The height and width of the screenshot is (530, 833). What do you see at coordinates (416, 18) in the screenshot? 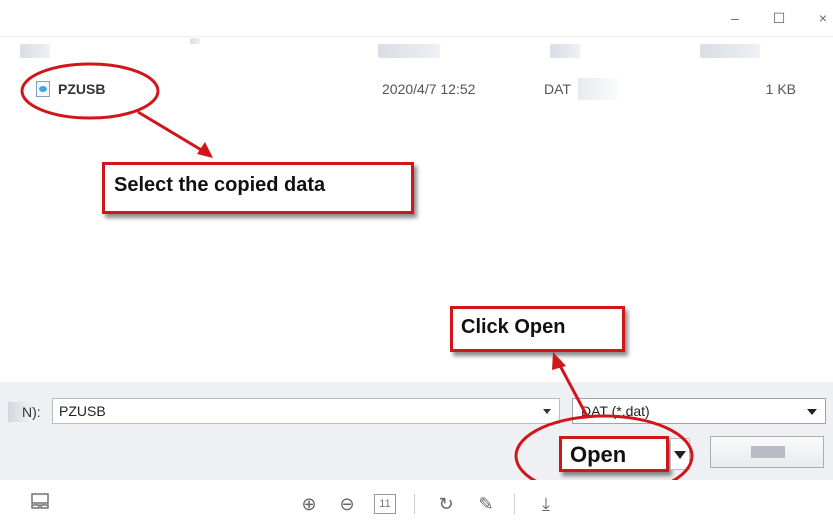
I see `title-bar: – ☐ ×` at bounding box center [416, 18].